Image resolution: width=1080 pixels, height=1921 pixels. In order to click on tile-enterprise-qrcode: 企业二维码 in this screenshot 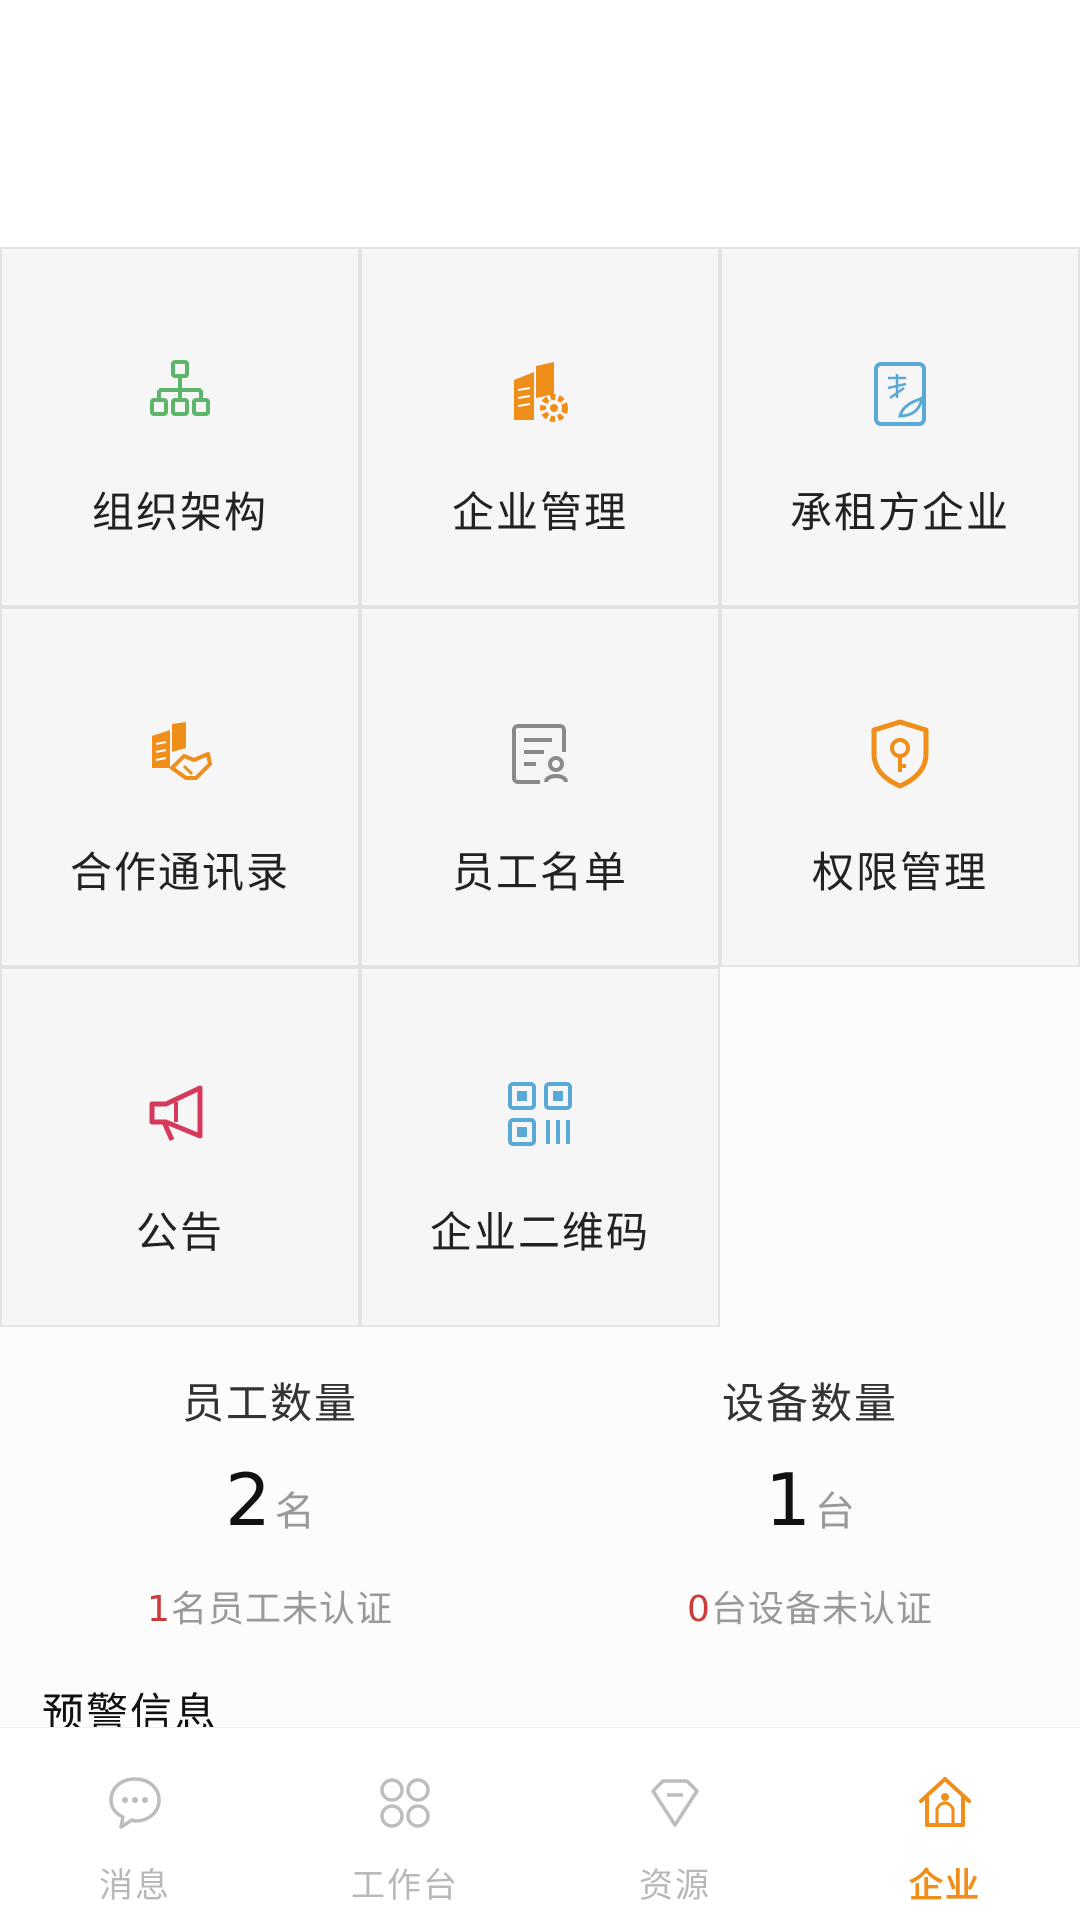, I will do `click(540, 1147)`.